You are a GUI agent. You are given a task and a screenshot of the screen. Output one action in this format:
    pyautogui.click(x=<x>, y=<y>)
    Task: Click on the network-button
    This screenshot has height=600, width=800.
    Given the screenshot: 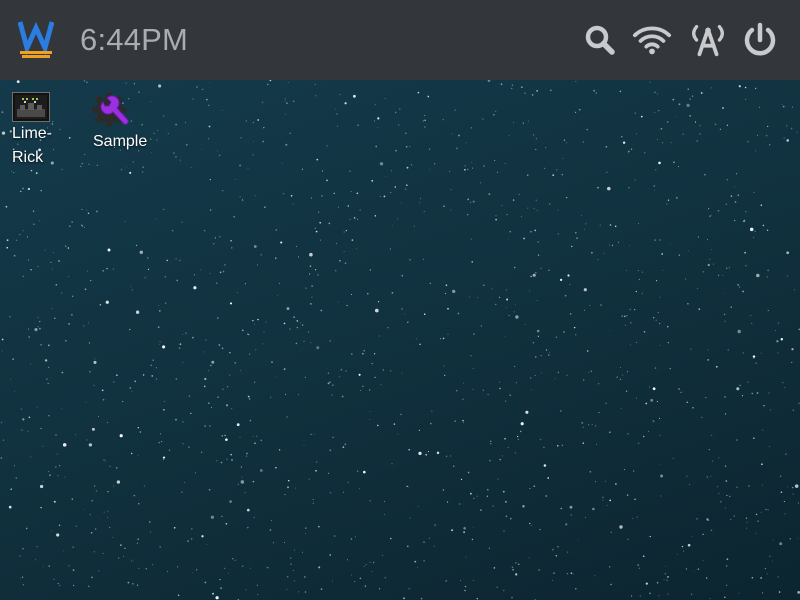 What is the action you would take?
    pyautogui.click(x=708, y=40)
    